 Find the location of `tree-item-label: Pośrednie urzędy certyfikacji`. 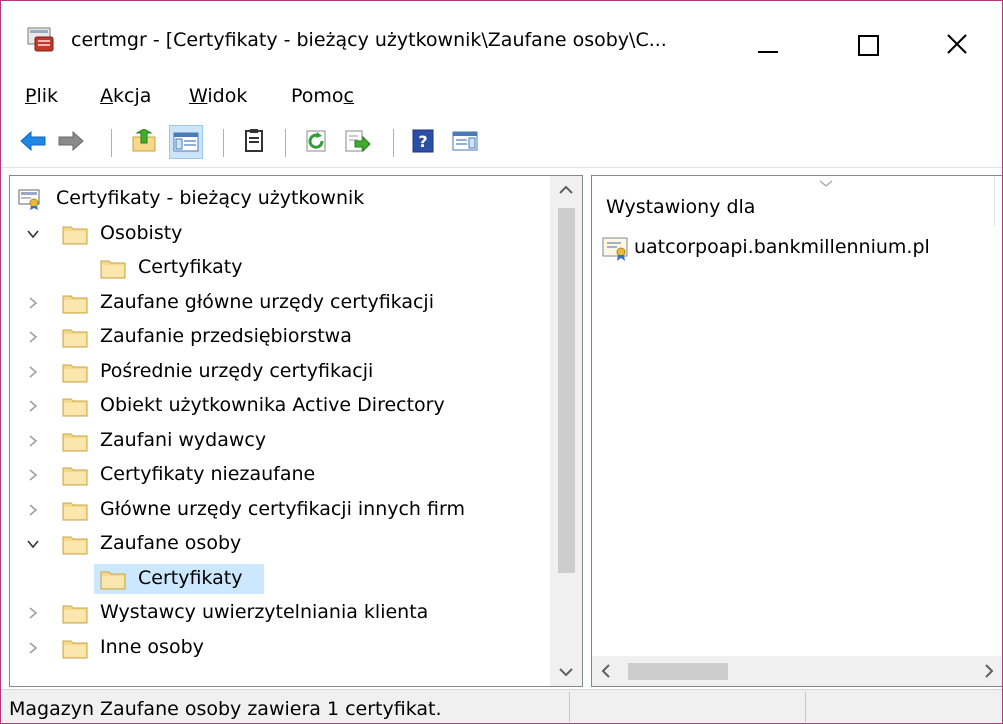

tree-item-label: Pośrednie urzędy certyfikacji is located at coordinates (237, 370).